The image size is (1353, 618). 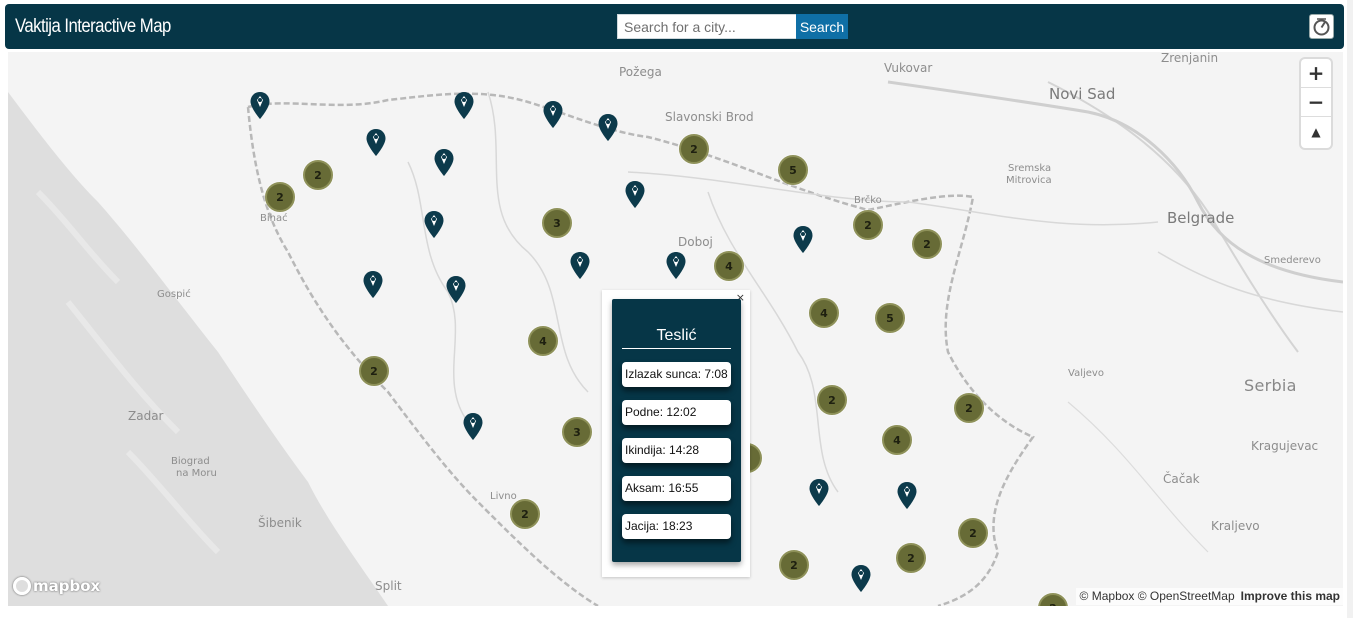 I want to click on place-label: Brčko, so click(x=868, y=200).